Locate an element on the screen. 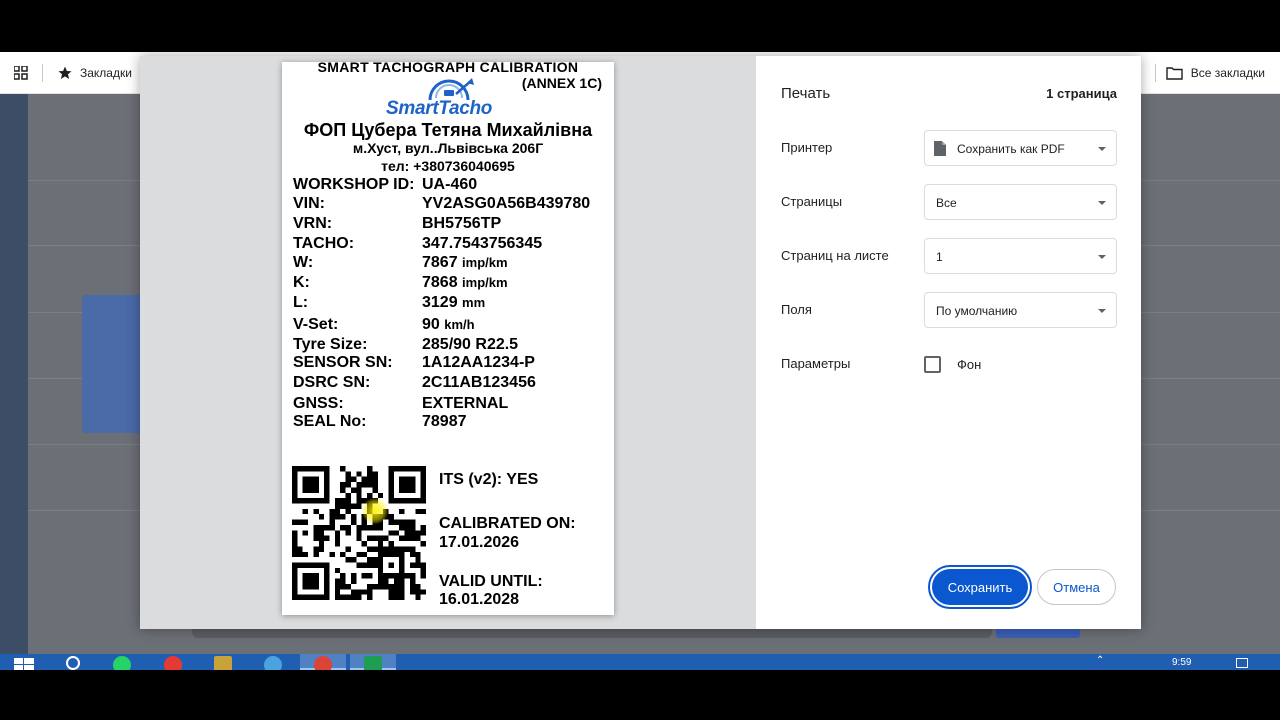 Image resolution: width=1280 pixels, height=720 pixels. field-value: 347.7543756345 is located at coordinates (482, 243).